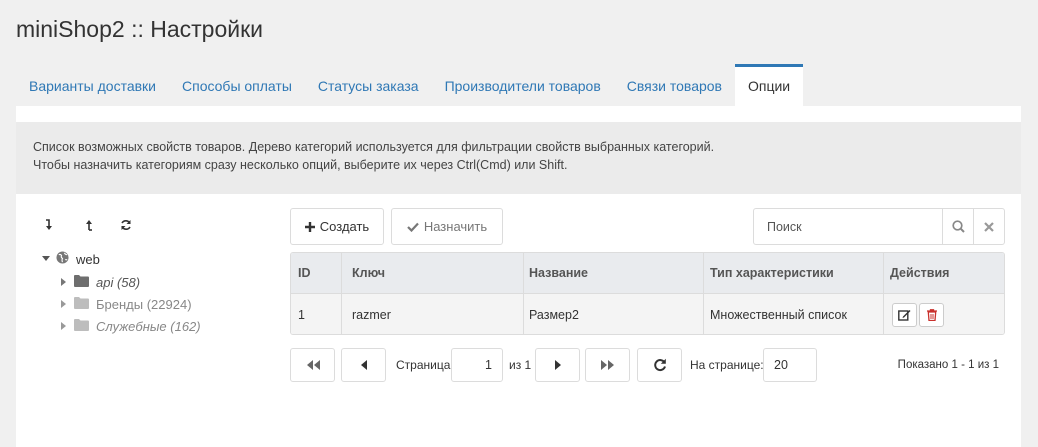  What do you see at coordinates (794, 314) in the screenshot?
I see `cell-type: Множественный список` at bounding box center [794, 314].